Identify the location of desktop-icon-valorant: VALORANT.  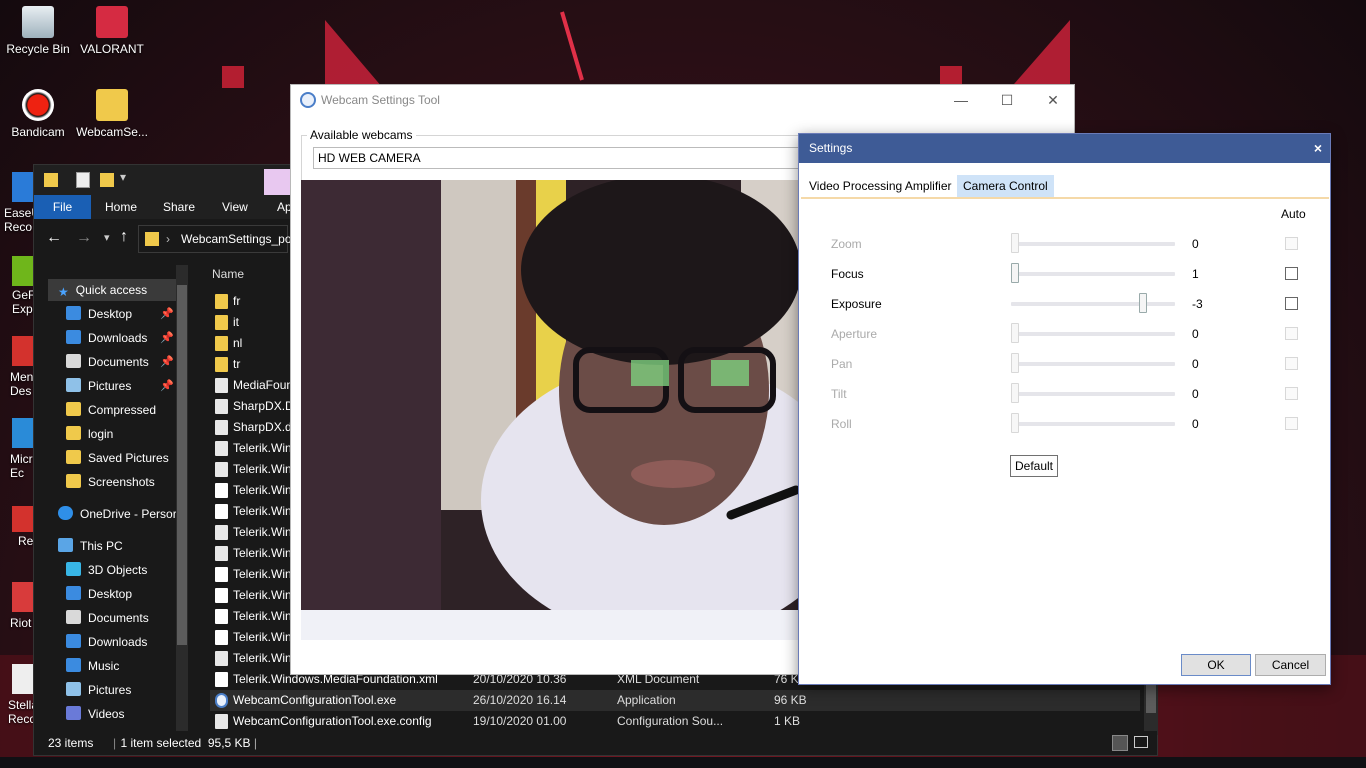
(112, 31).